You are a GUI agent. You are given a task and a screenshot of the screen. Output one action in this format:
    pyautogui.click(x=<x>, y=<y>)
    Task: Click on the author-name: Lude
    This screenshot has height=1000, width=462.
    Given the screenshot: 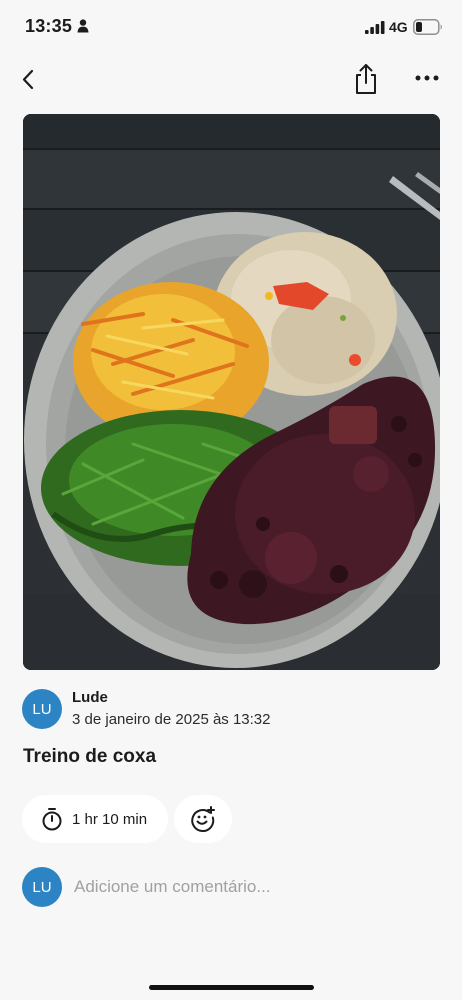 What is the action you would take?
    pyautogui.click(x=90, y=697)
    